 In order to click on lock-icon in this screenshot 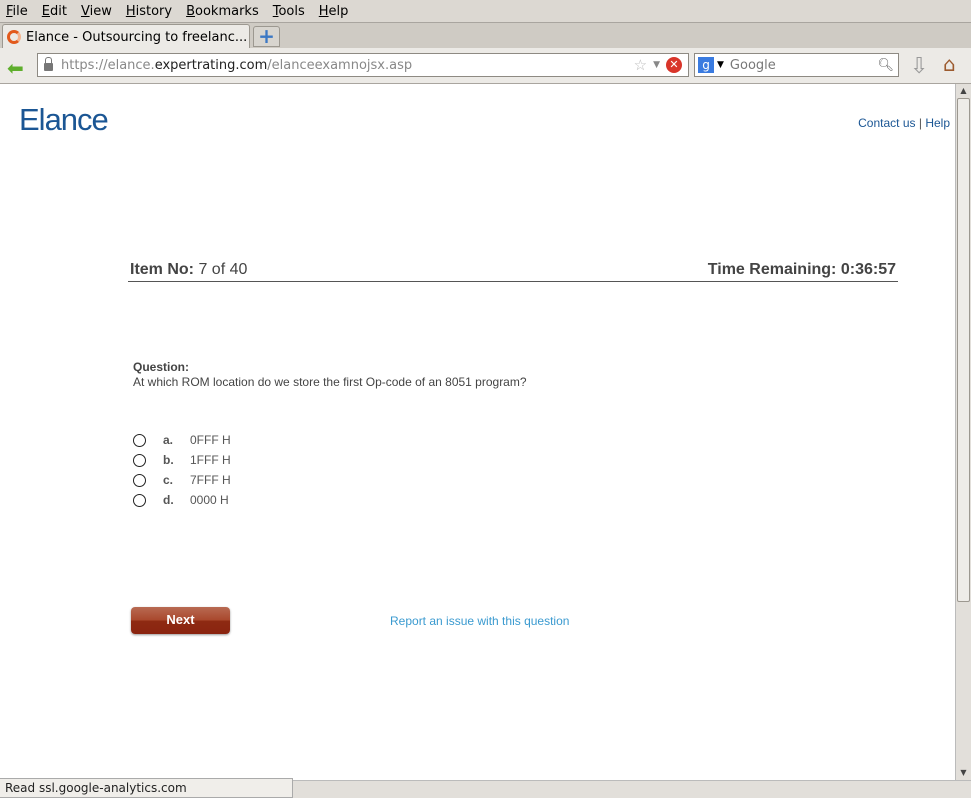, I will do `click(48, 64)`.